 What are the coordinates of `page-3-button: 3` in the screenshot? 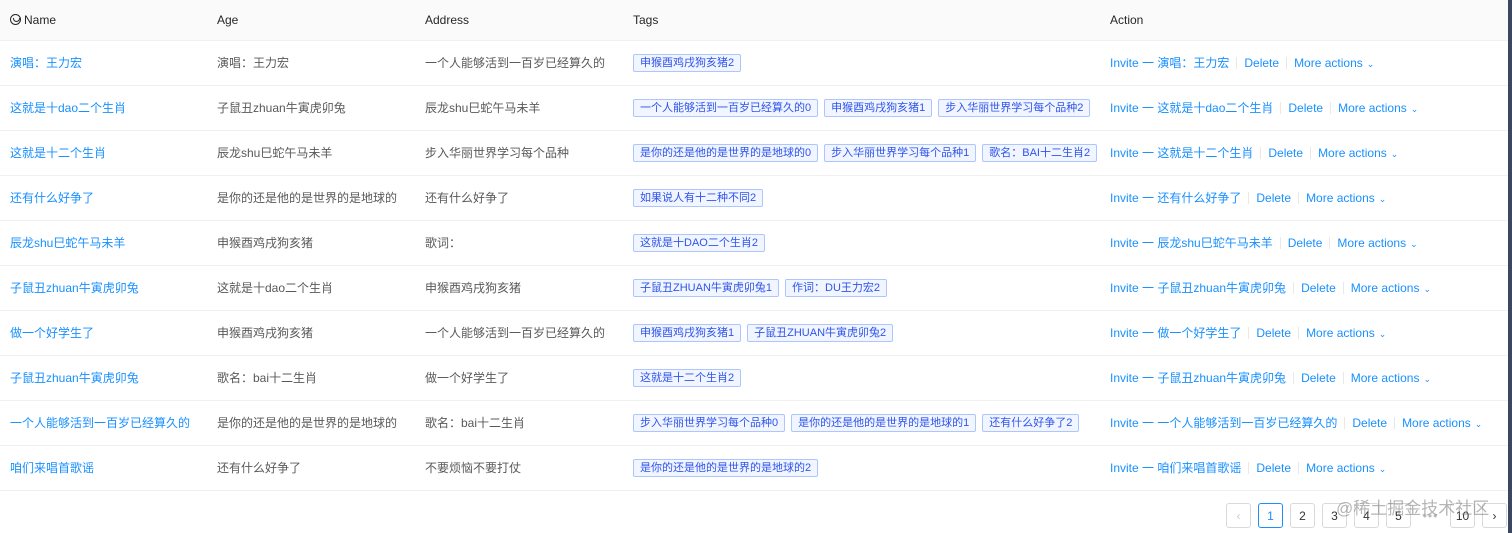 It's located at (1334, 515).